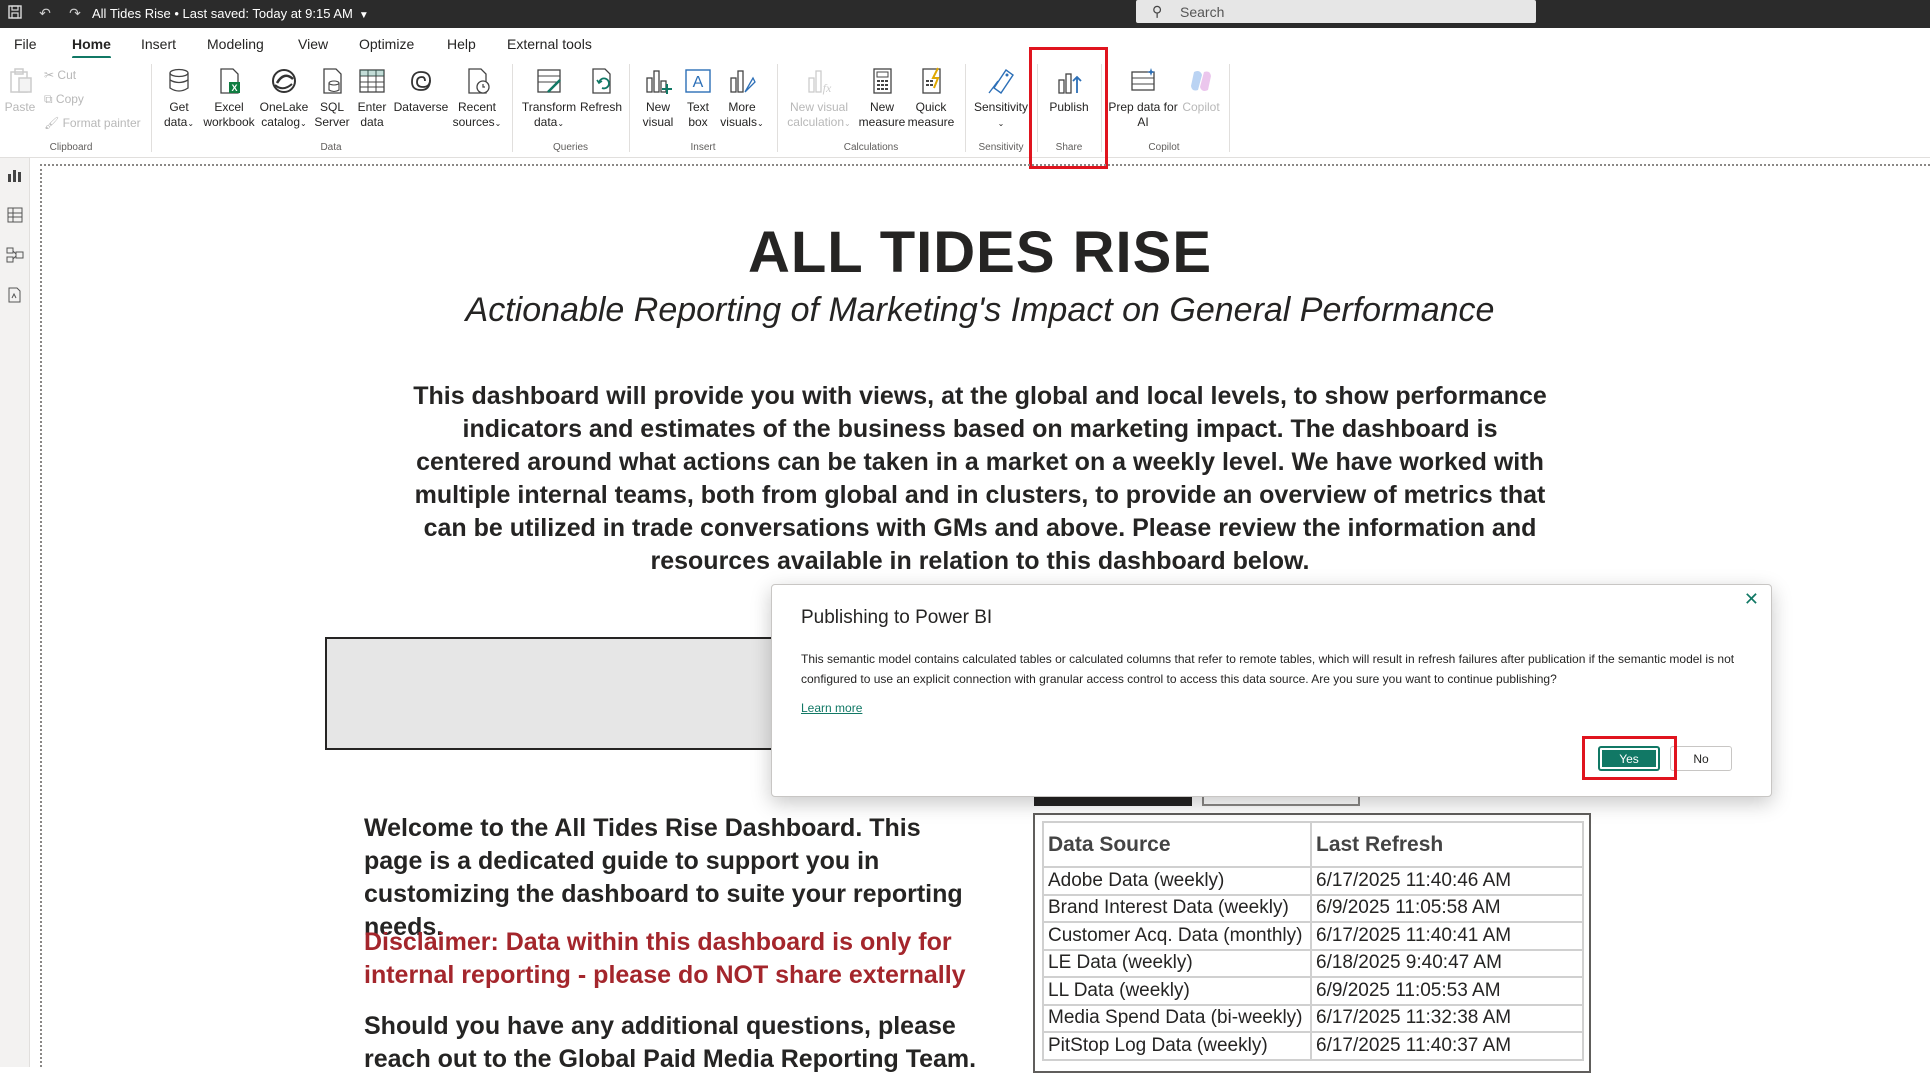  I want to click on database-icon, so click(179, 81).